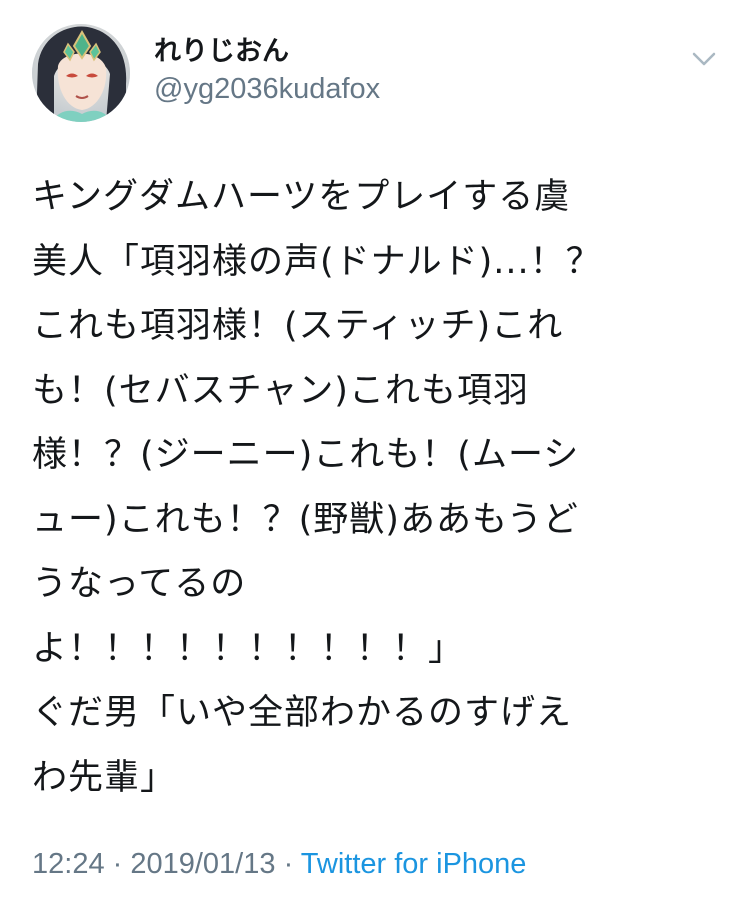 The image size is (750, 900). What do you see at coordinates (68, 864) in the screenshot?
I see `tweet-time: 12:24` at bounding box center [68, 864].